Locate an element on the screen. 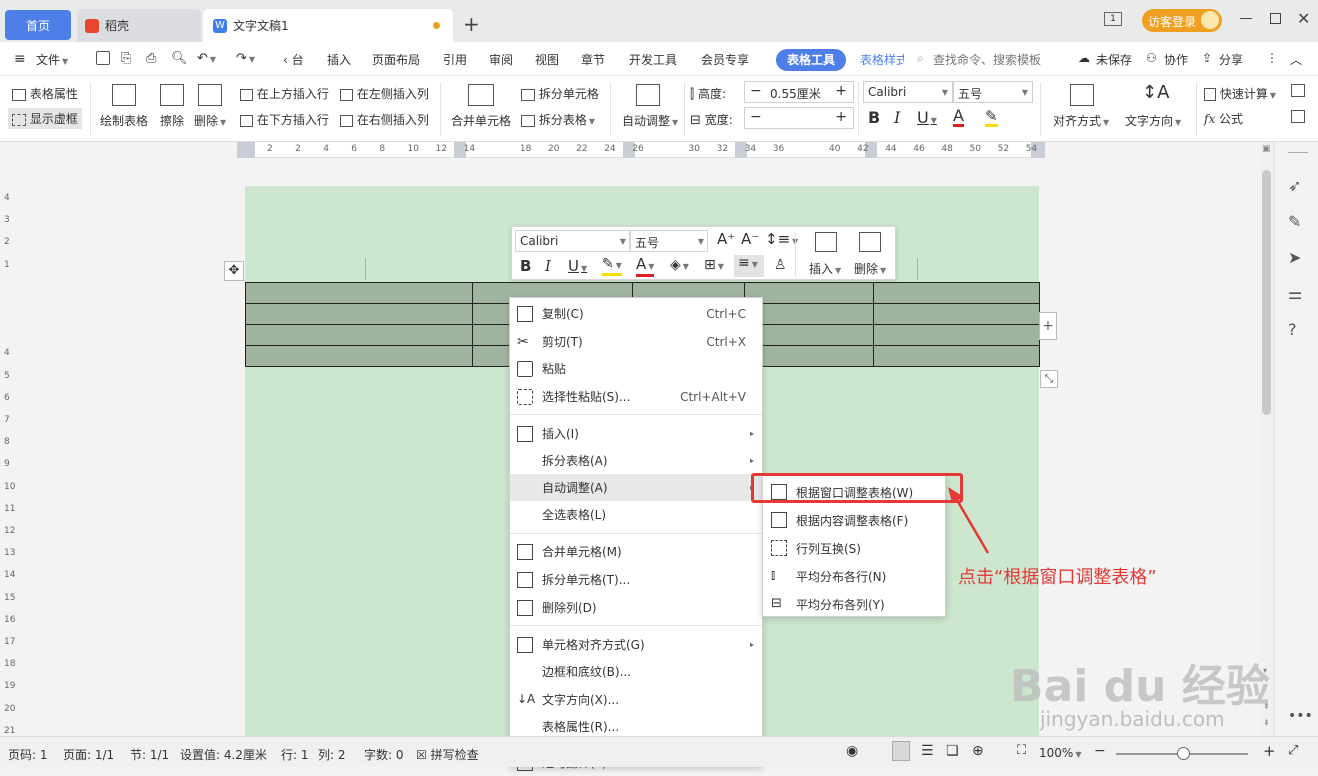 The height and width of the screenshot is (776, 1318). submenu-item-distribute-rows: ⫾ 平均分布各行(N) is located at coordinates (854, 576).